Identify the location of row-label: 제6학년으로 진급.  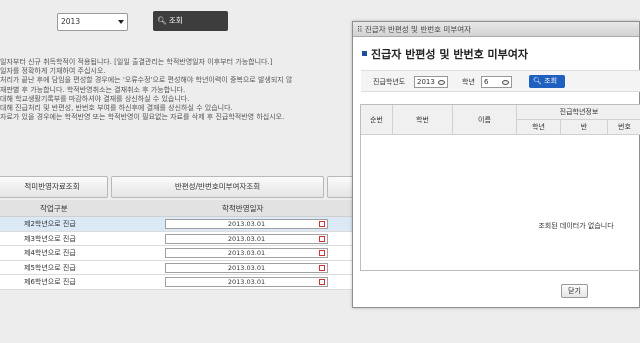
(50, 282).